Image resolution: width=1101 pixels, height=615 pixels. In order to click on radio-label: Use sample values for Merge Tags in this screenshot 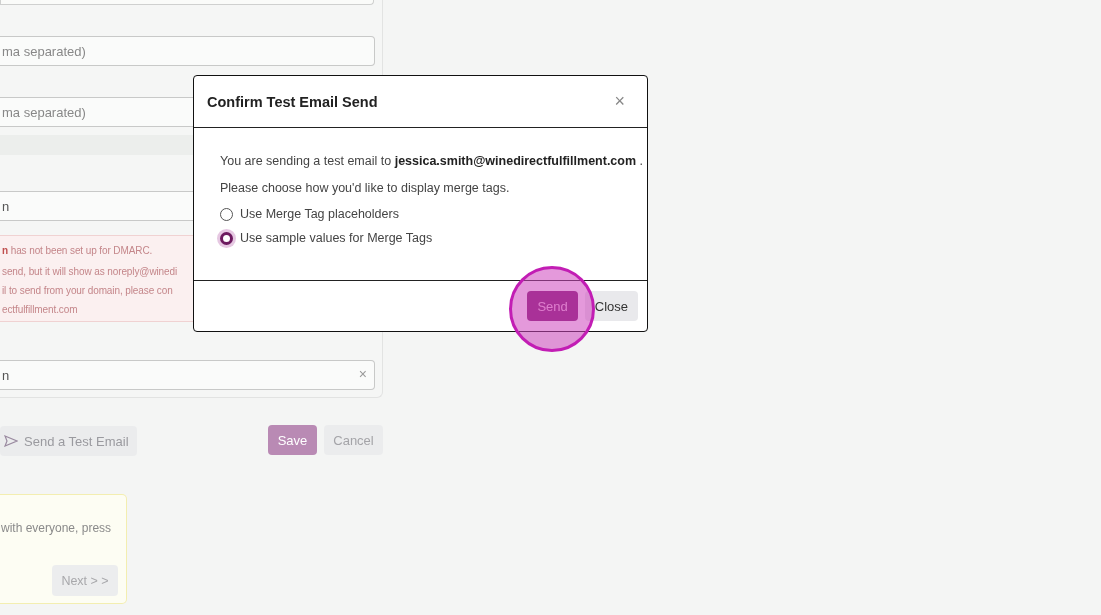, I will do `click(336, 238)`.